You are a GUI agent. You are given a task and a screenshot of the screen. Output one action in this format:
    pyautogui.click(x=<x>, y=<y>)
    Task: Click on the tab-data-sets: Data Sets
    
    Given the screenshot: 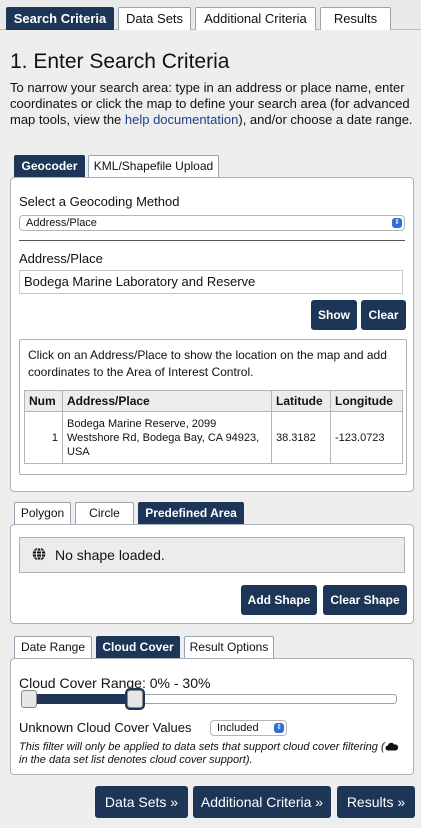 What is the action you would take?
    pyautogui.click(x=154, y=18)
    